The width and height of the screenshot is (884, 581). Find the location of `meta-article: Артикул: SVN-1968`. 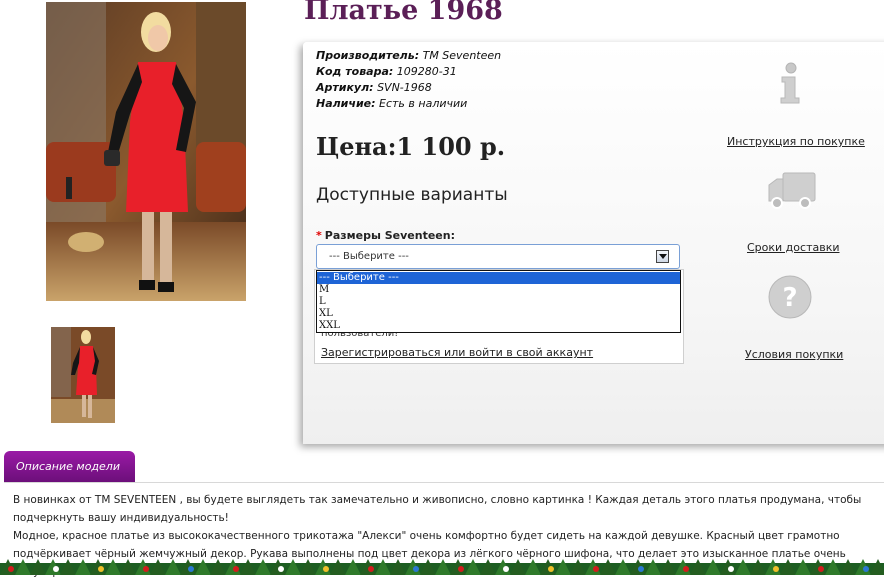

meta-article: Артикул: SVN-1968 is located at coordinates (374, 87).